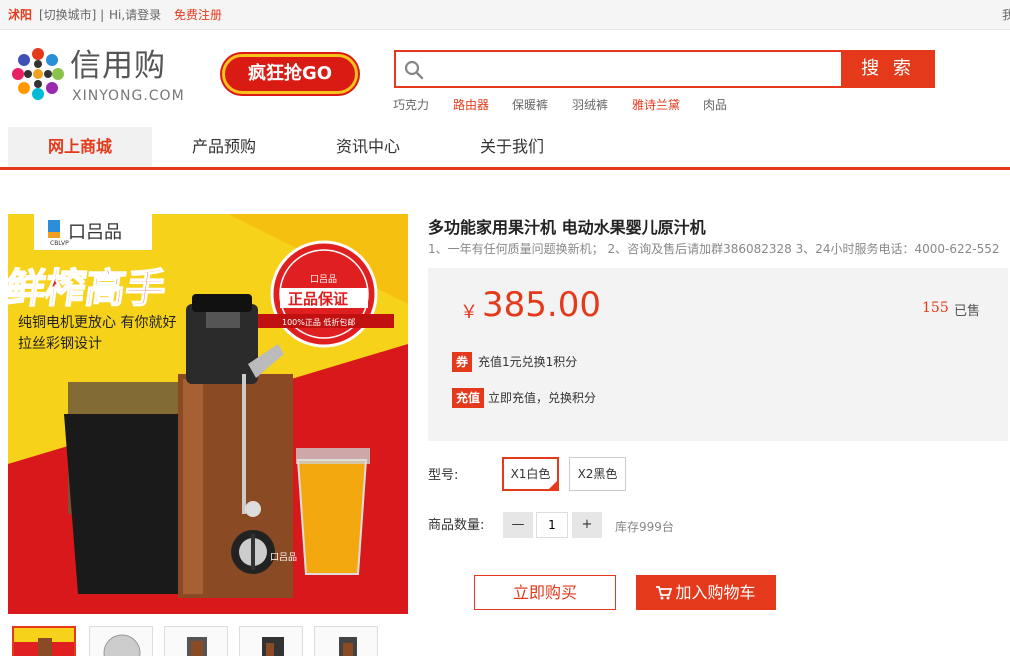  Describe the element at coordinates (224, 147) in the screenshot. I see `nav-item-presale: 产品预购` at that location.